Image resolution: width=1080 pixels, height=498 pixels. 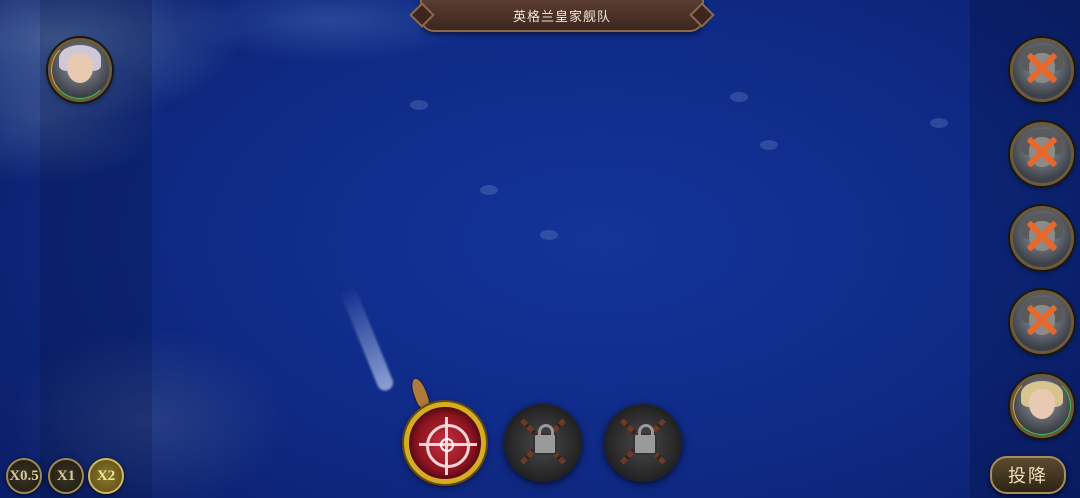 I want to click on player-admiral-portrait, so click(x=80, y=70).